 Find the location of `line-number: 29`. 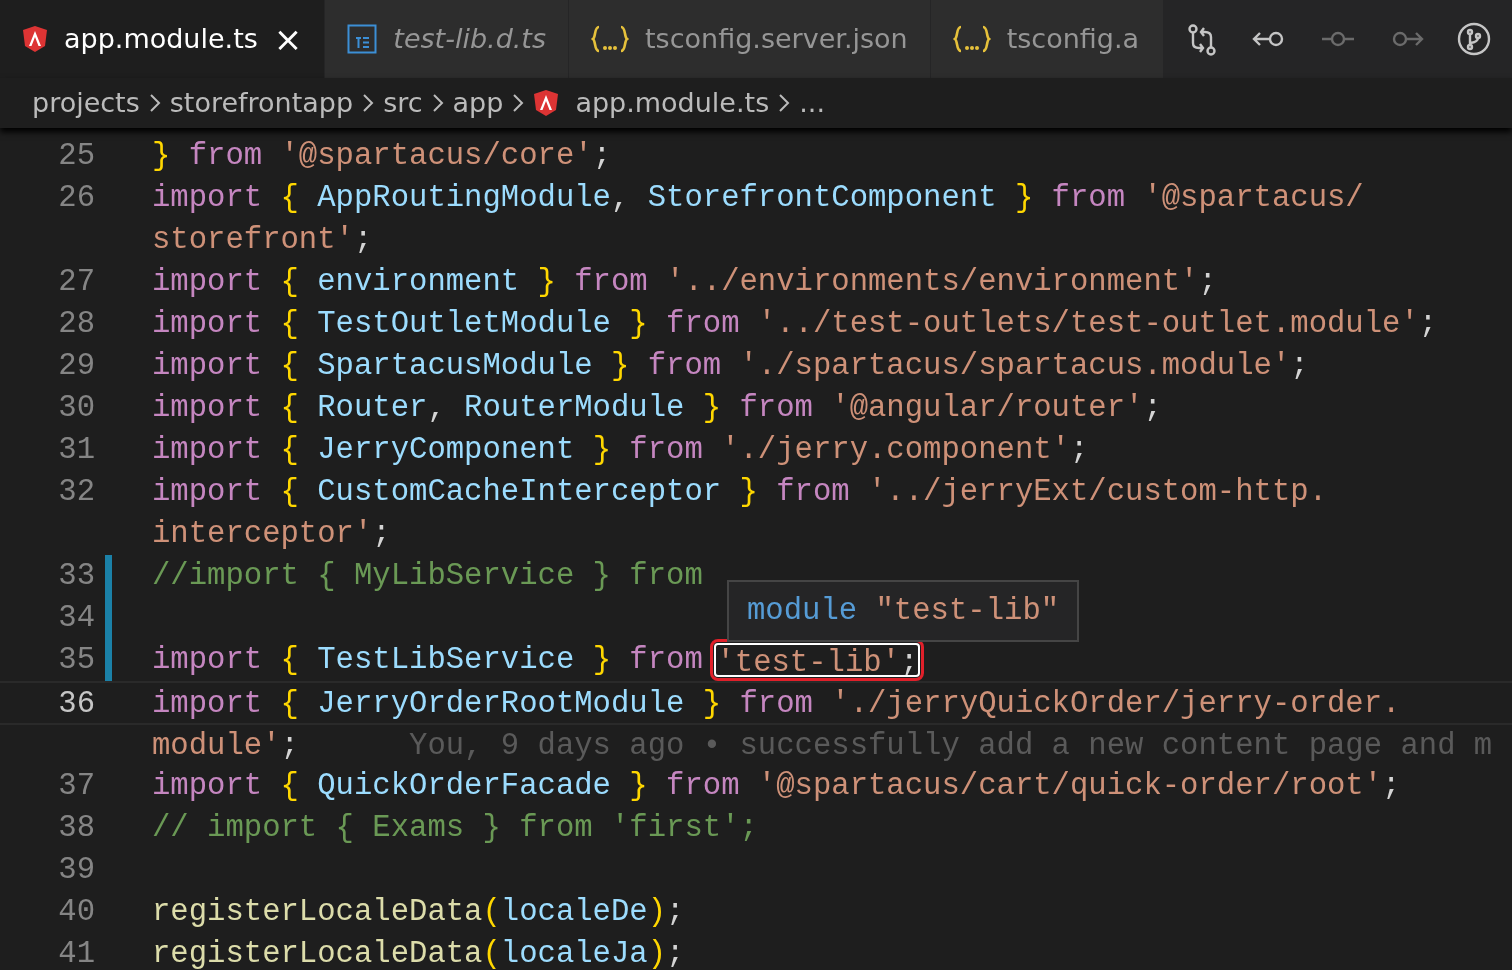

line-number: 29 is located at coordinates (76, 366).